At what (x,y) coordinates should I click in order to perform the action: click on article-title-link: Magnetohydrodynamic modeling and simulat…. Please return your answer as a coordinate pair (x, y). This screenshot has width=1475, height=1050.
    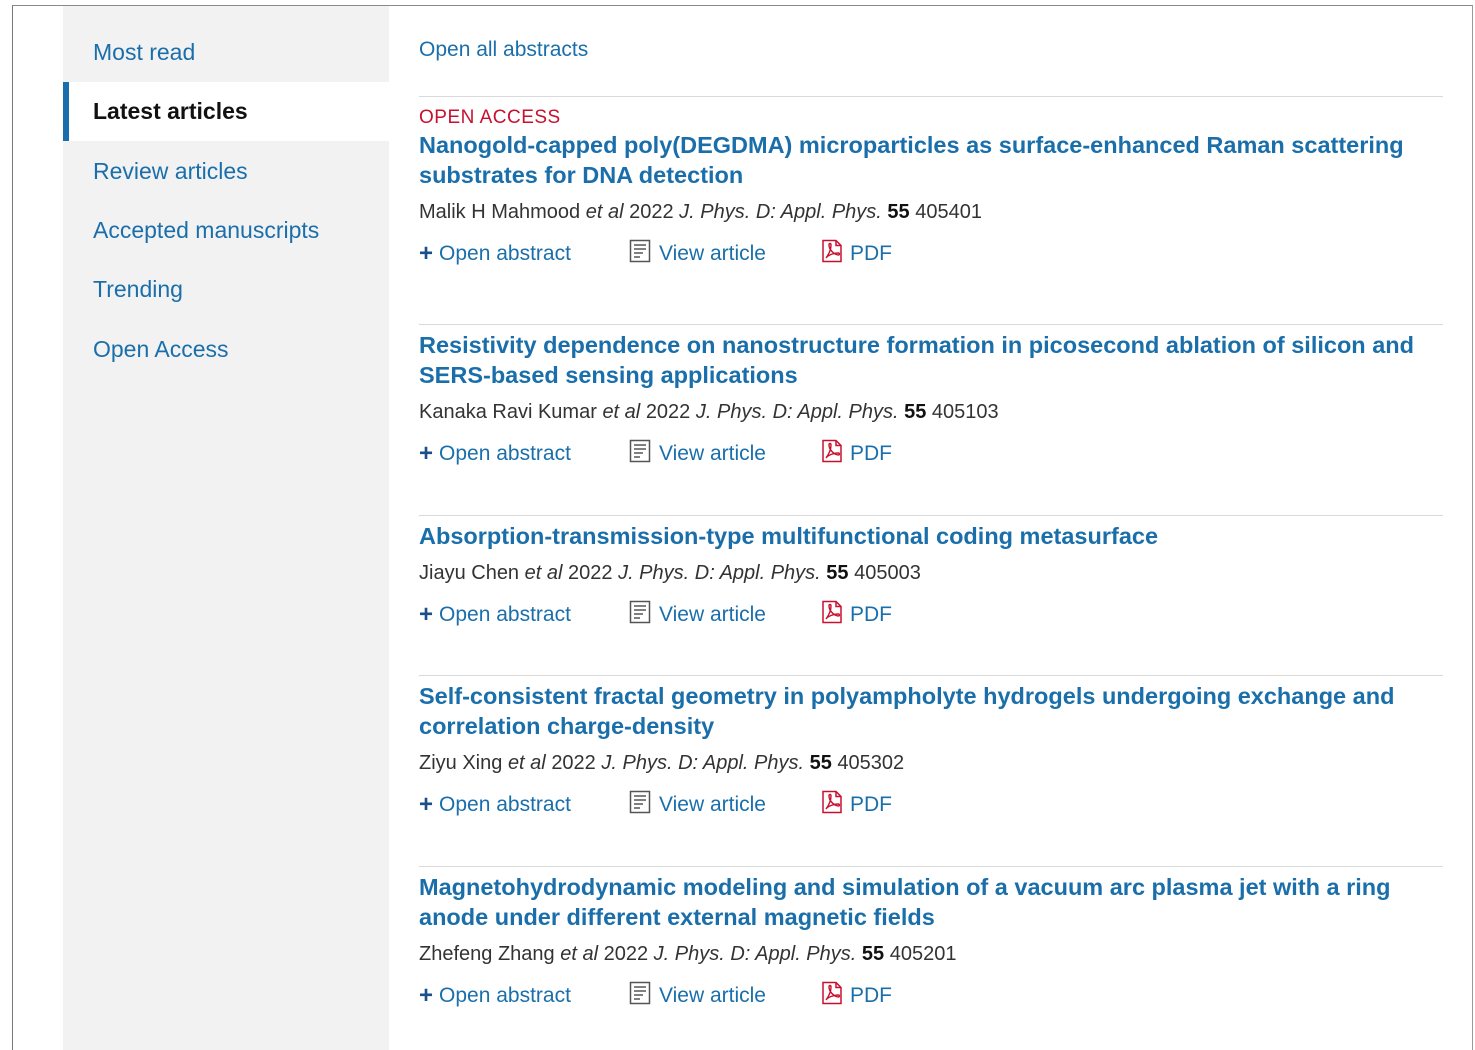
    Looking at the image, I should click on (931, 902).